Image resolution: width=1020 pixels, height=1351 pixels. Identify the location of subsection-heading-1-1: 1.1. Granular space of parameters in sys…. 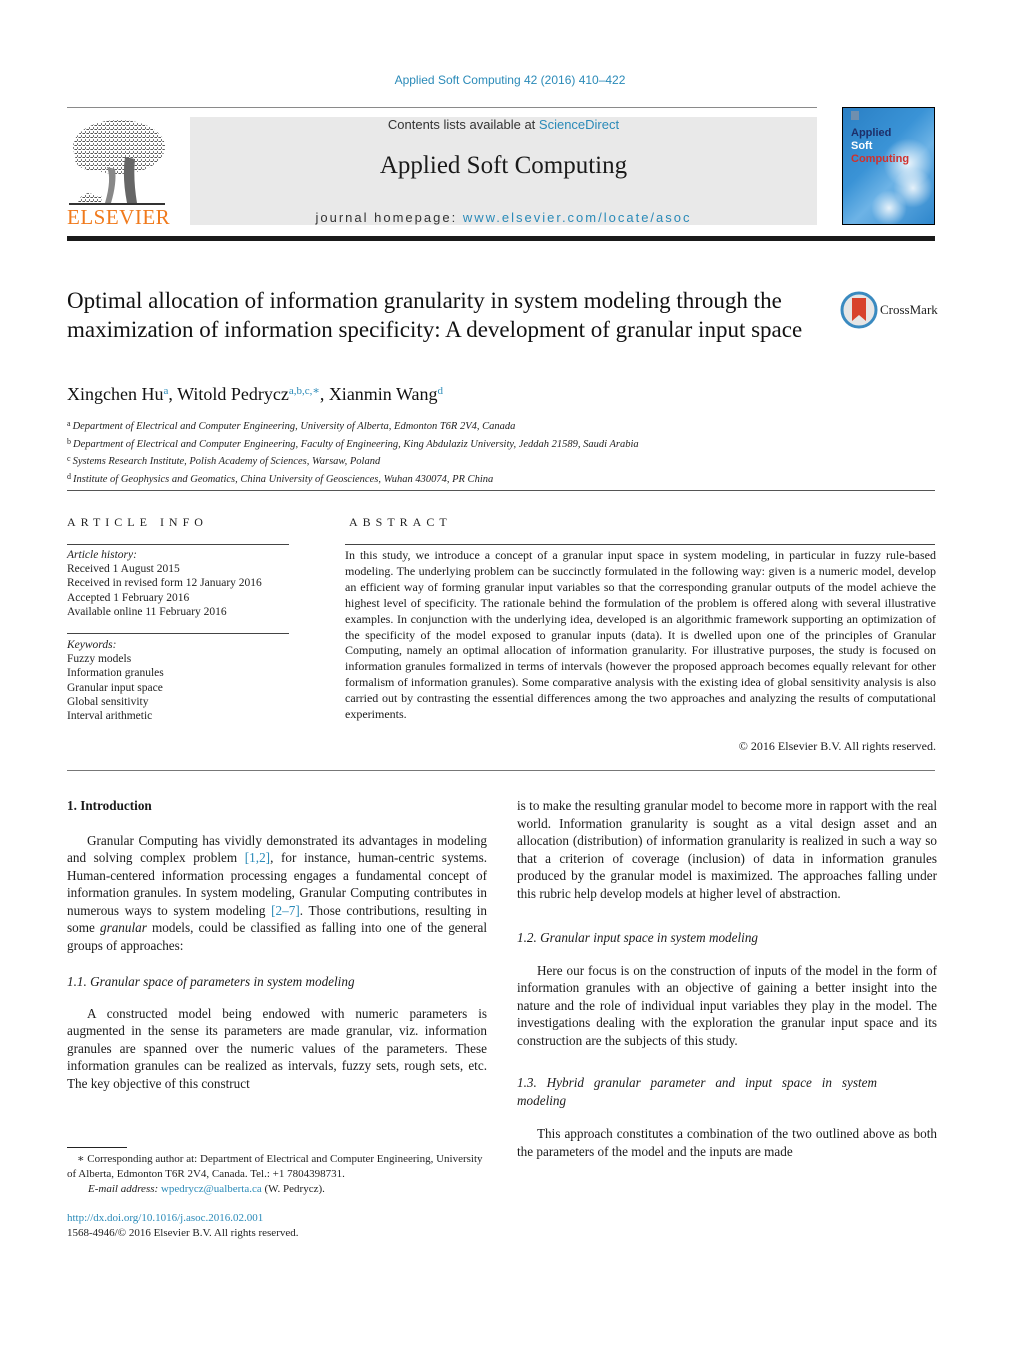
(211, 981).